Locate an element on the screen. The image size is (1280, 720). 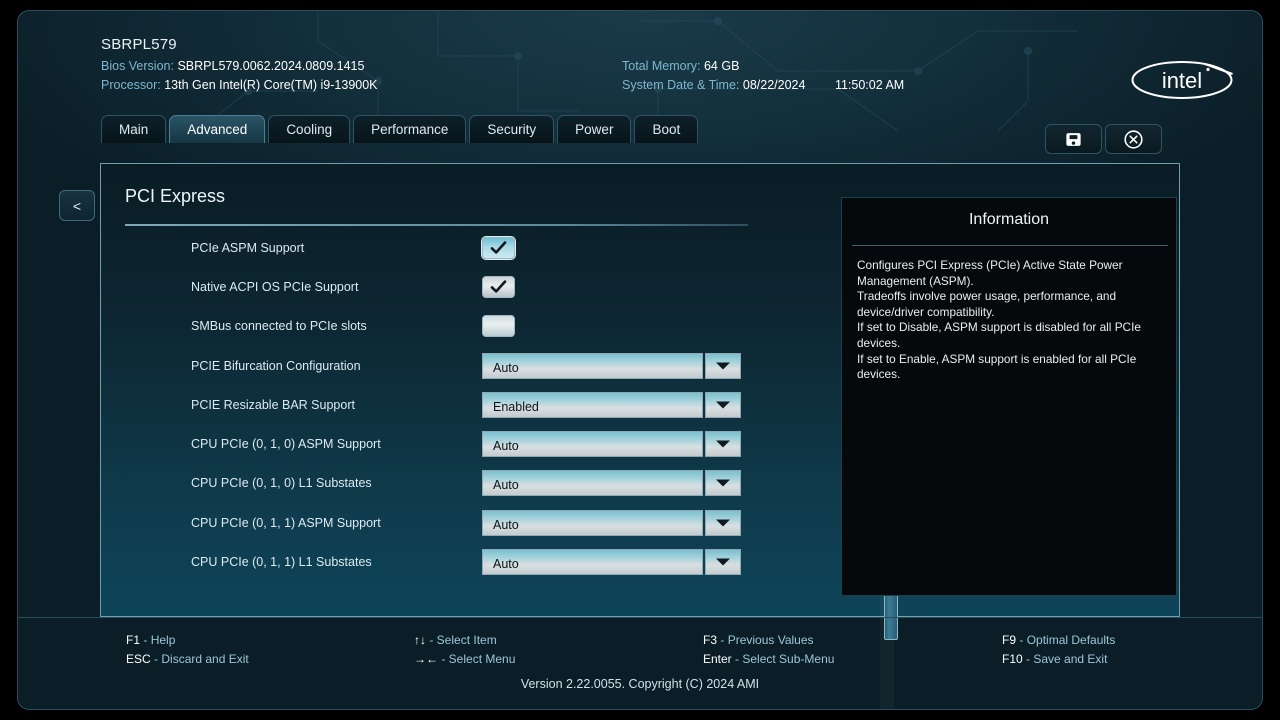
close-circle-icon is located at coordinates (1133, 139).